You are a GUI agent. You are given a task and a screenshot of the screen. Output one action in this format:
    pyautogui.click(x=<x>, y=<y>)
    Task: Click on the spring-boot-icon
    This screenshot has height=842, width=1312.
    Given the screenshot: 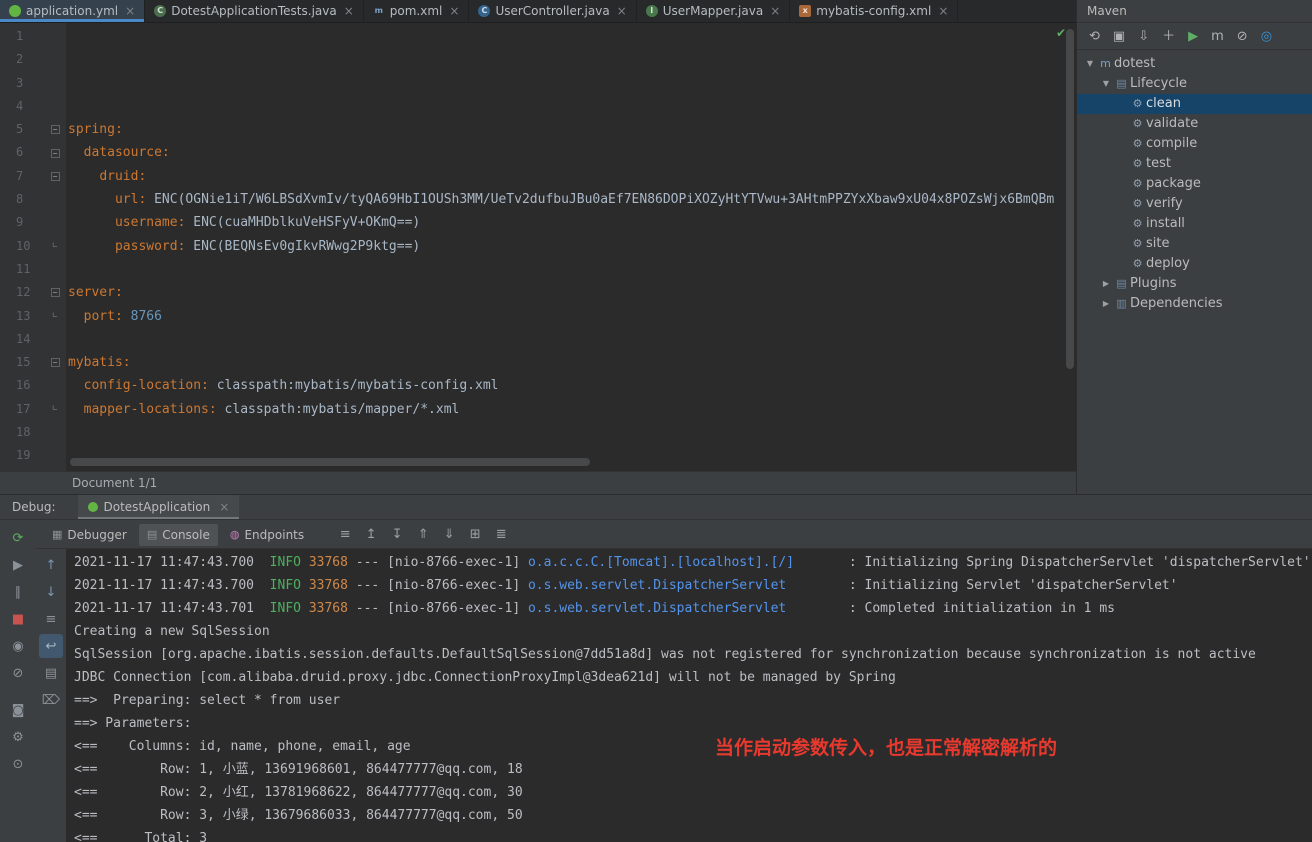 What is the action you would take?
    pyautogui.click(x=15, y=11)
    